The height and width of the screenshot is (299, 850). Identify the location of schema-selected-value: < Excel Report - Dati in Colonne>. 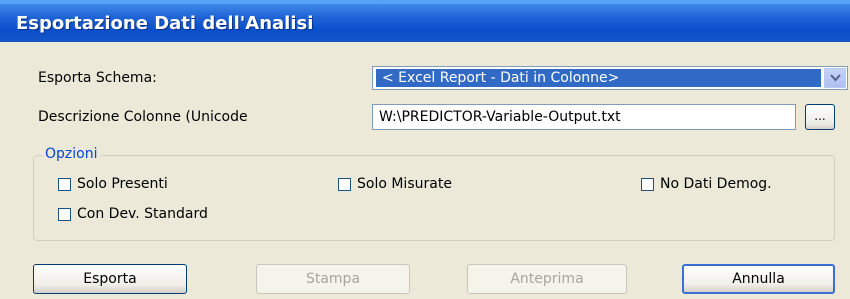
(598, 78).